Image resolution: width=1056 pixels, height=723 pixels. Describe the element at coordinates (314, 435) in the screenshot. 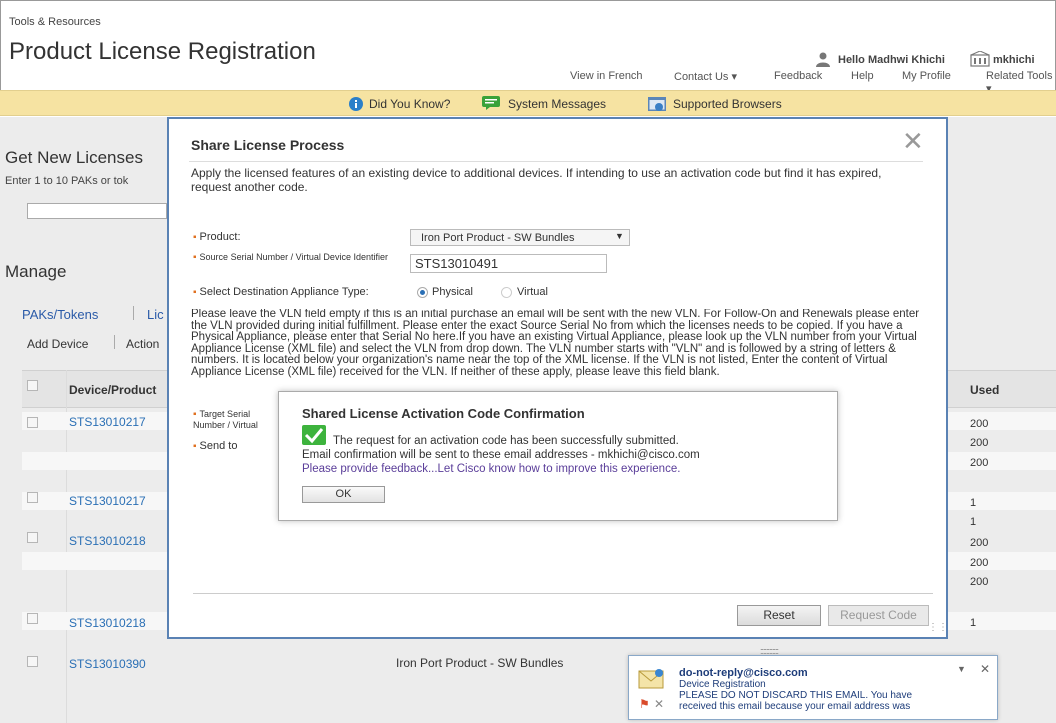

I see `checkmark-icon` at that location.